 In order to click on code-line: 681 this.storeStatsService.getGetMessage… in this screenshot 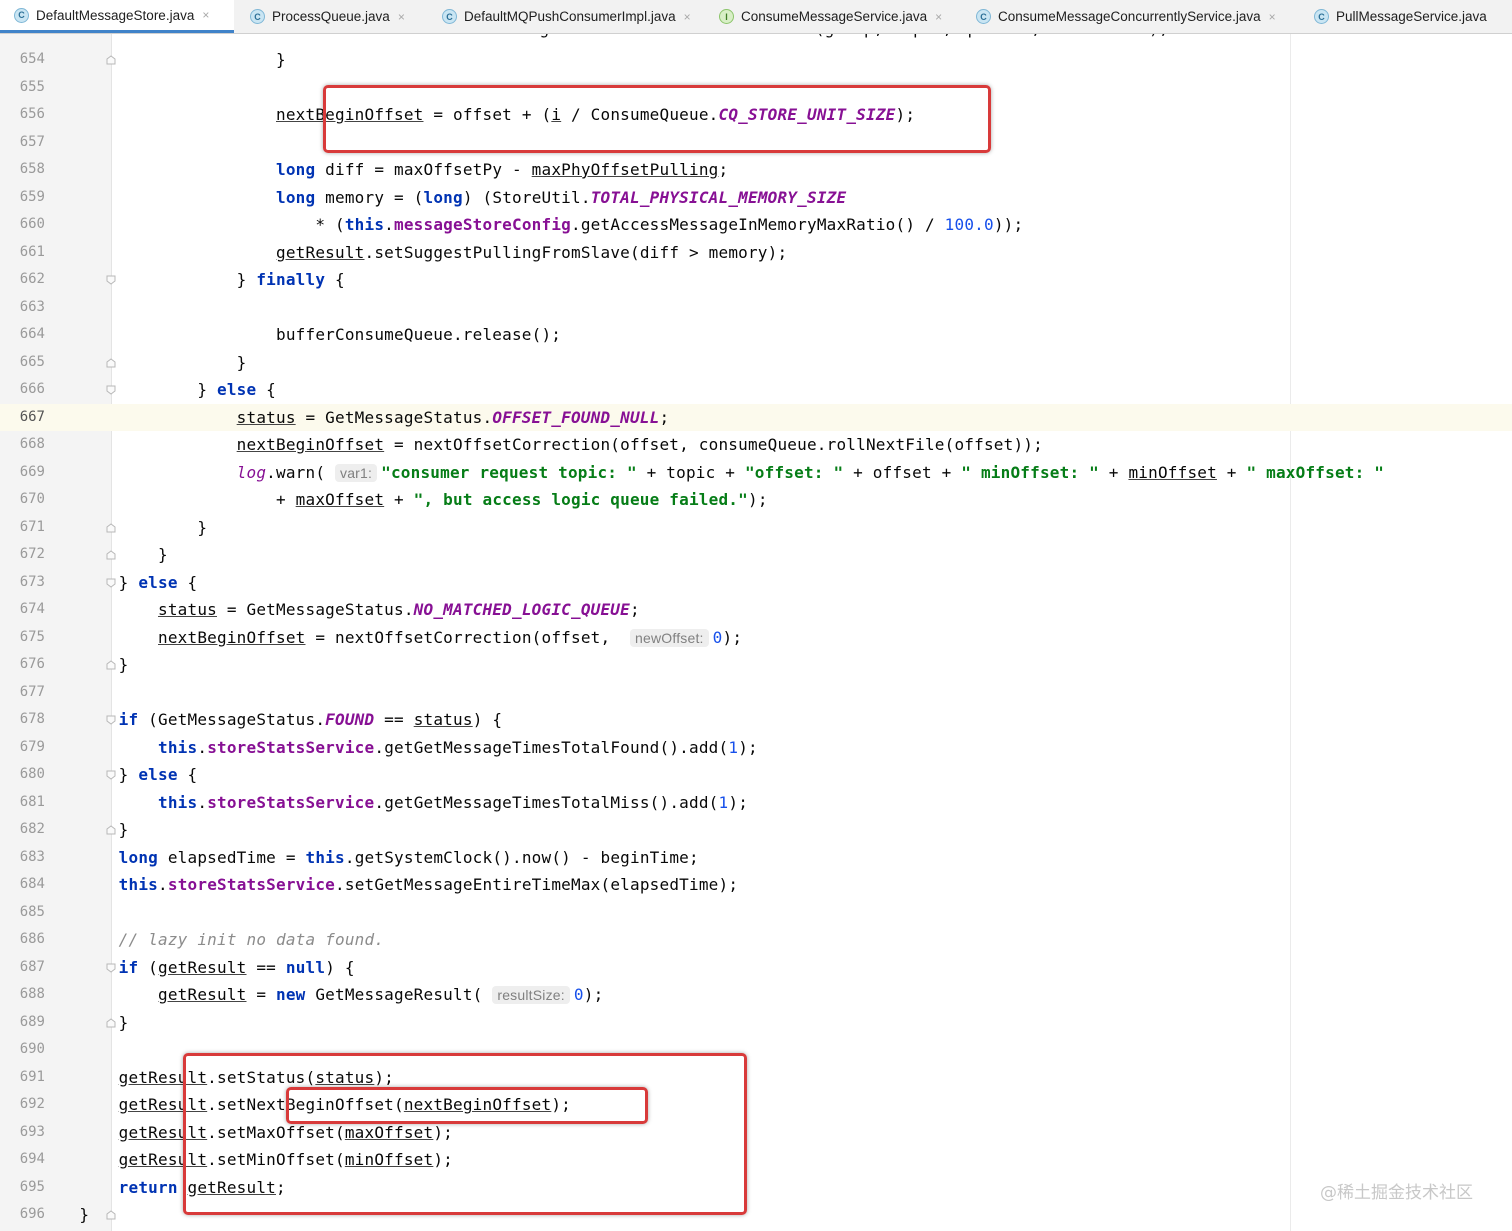, I will do `click(756, 803)`.